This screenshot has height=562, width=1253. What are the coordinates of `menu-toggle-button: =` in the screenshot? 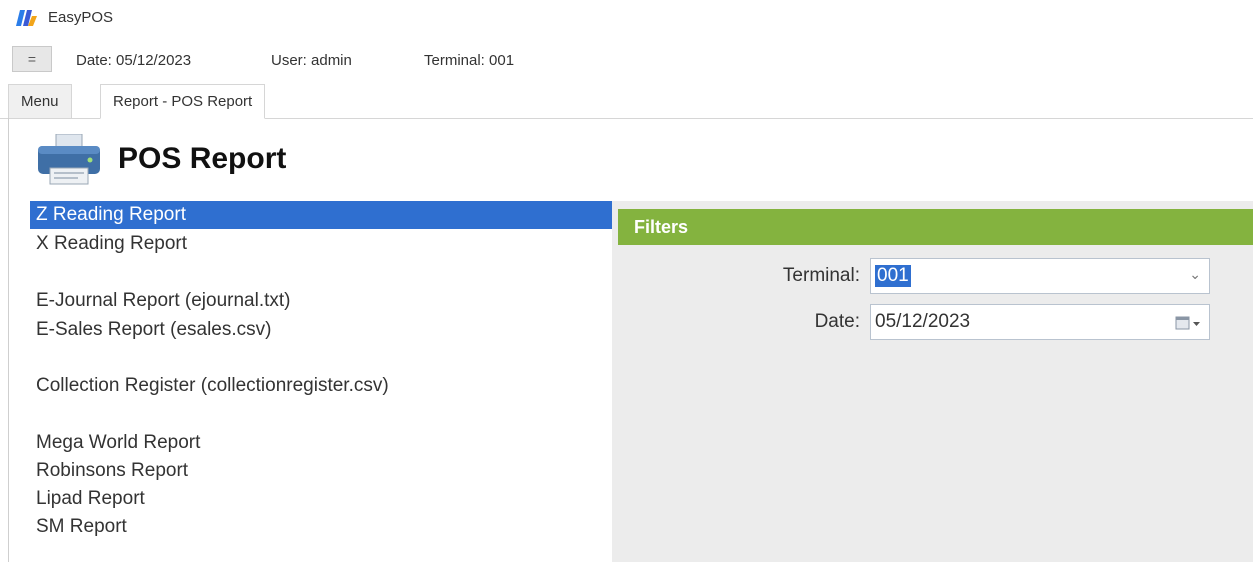 It's located at (32, 59).